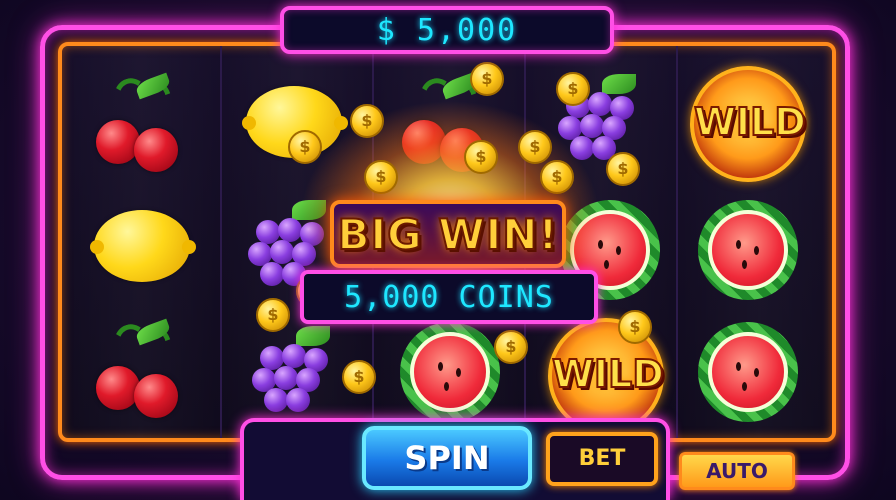 The width and height of the screenshot is (896, 500). Describe the element at coordinates (602, 459) in the screenshot. I see `bet-button: BET` at that location.